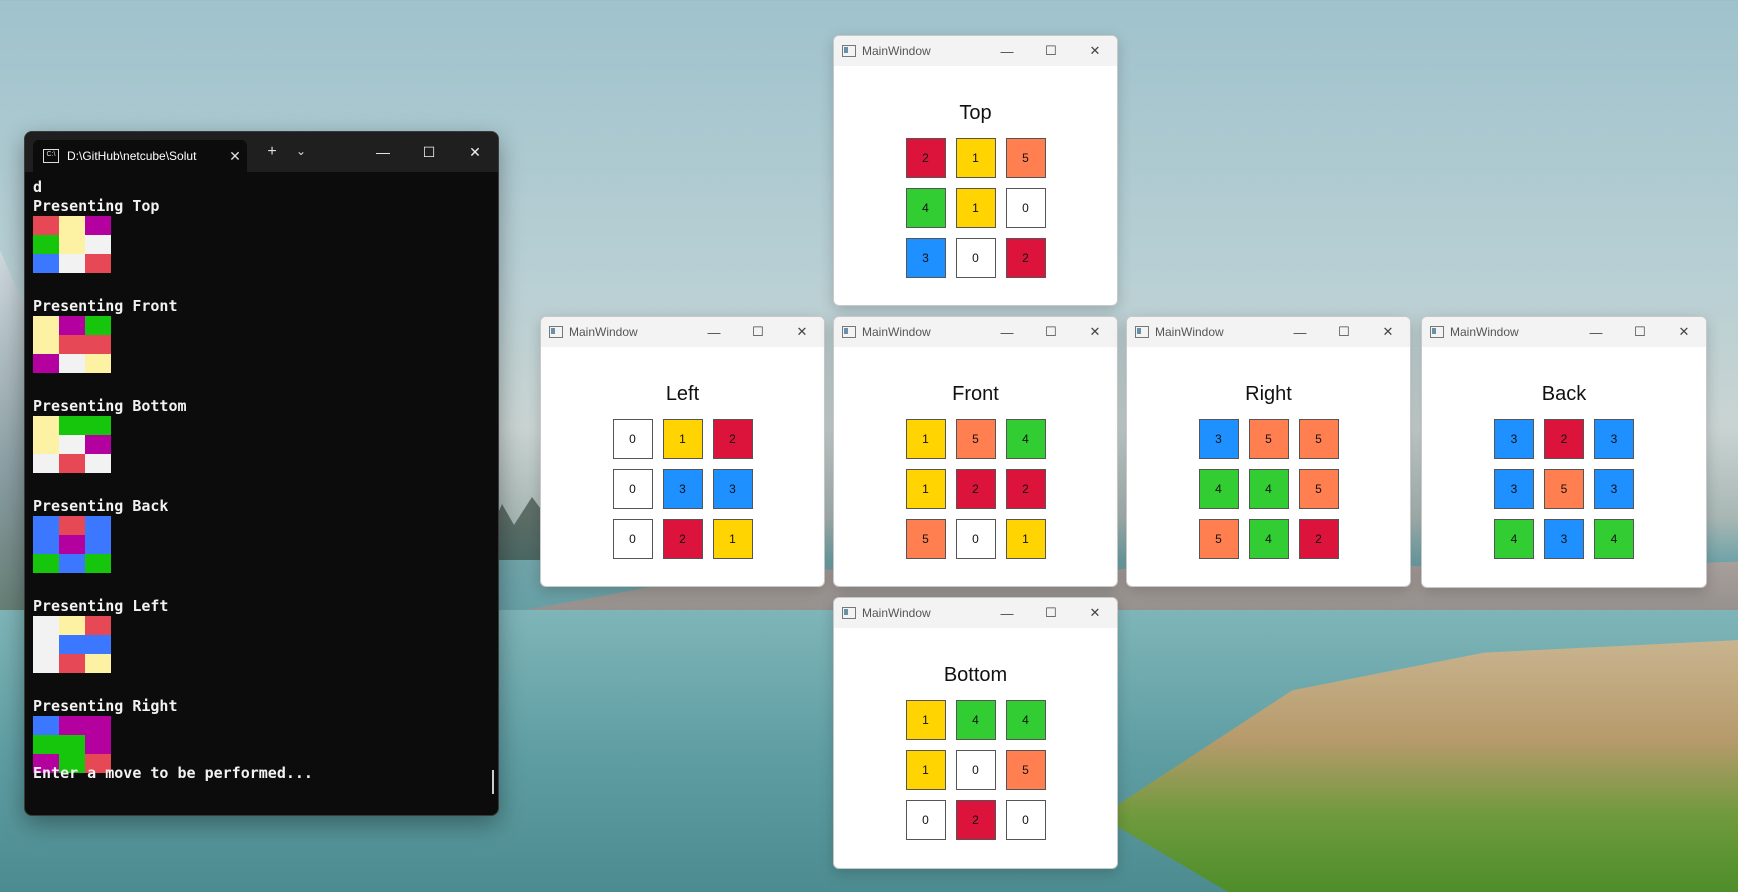 The height and width of the screenshot is (892, 1738). I want to click on face-window-back: MainWindow — ☐ ✕ Back 3 2 3 3 5 3 4 3 4, so click(1564, 452).